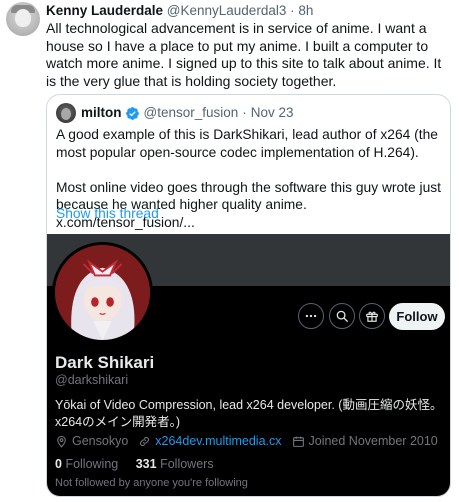 The height and width of the screenshot is (502, 459). I want to click on gift-icon, so click(372, 316).